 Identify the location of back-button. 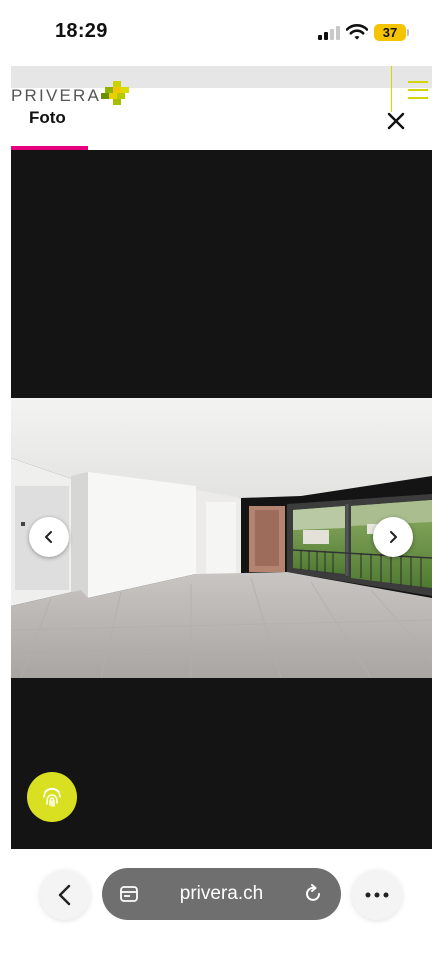
(65, 895).